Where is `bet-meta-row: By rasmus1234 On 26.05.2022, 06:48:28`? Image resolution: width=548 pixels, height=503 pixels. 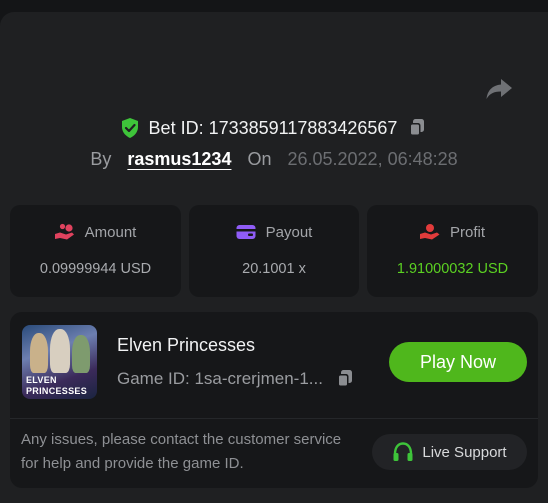
bet-meta-row: By rasmus1234 On 26.05.2022, 06:48:28 is located at coordinates (274, 159).